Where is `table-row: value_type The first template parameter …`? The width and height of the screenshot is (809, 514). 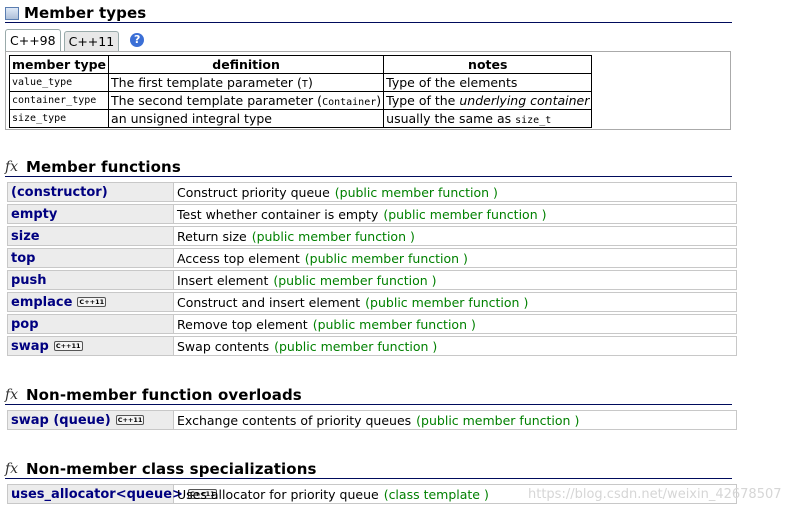 table-row: value_type The first template parameter … is located at coordinates (300, 82).